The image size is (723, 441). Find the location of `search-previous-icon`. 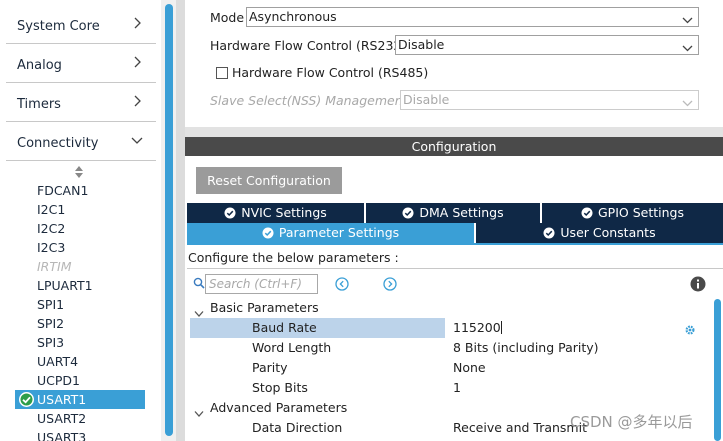

search-previous-icon is located at coordinates (342, 284).